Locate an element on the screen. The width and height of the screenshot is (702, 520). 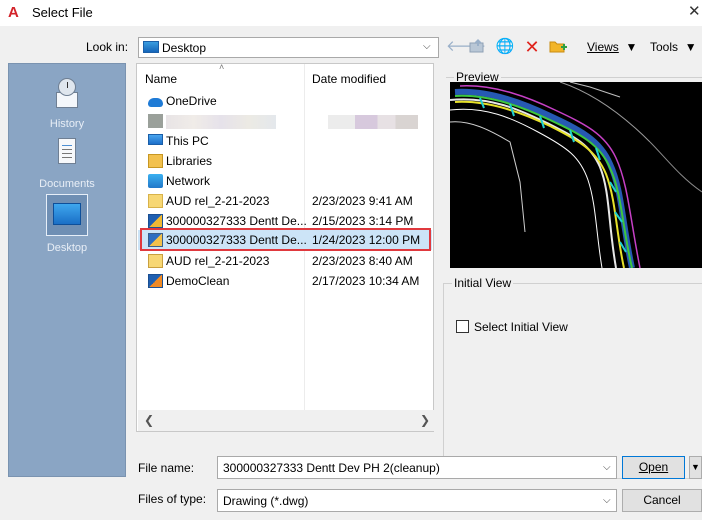
initial-view-label: Initial View is located at coordinates (483, 283).